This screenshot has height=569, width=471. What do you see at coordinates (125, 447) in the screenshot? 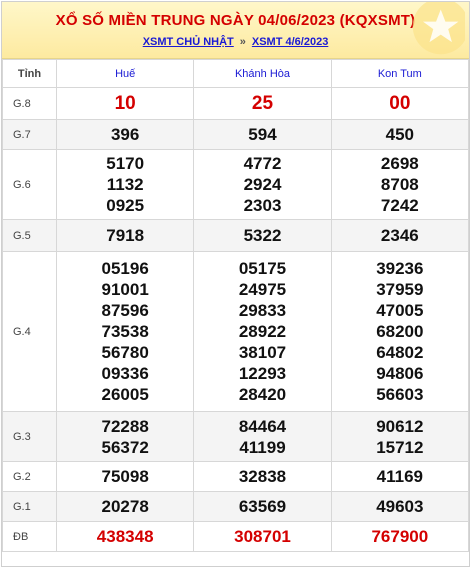
I see `prize-value: 56372` at bounding box center [125, 447].